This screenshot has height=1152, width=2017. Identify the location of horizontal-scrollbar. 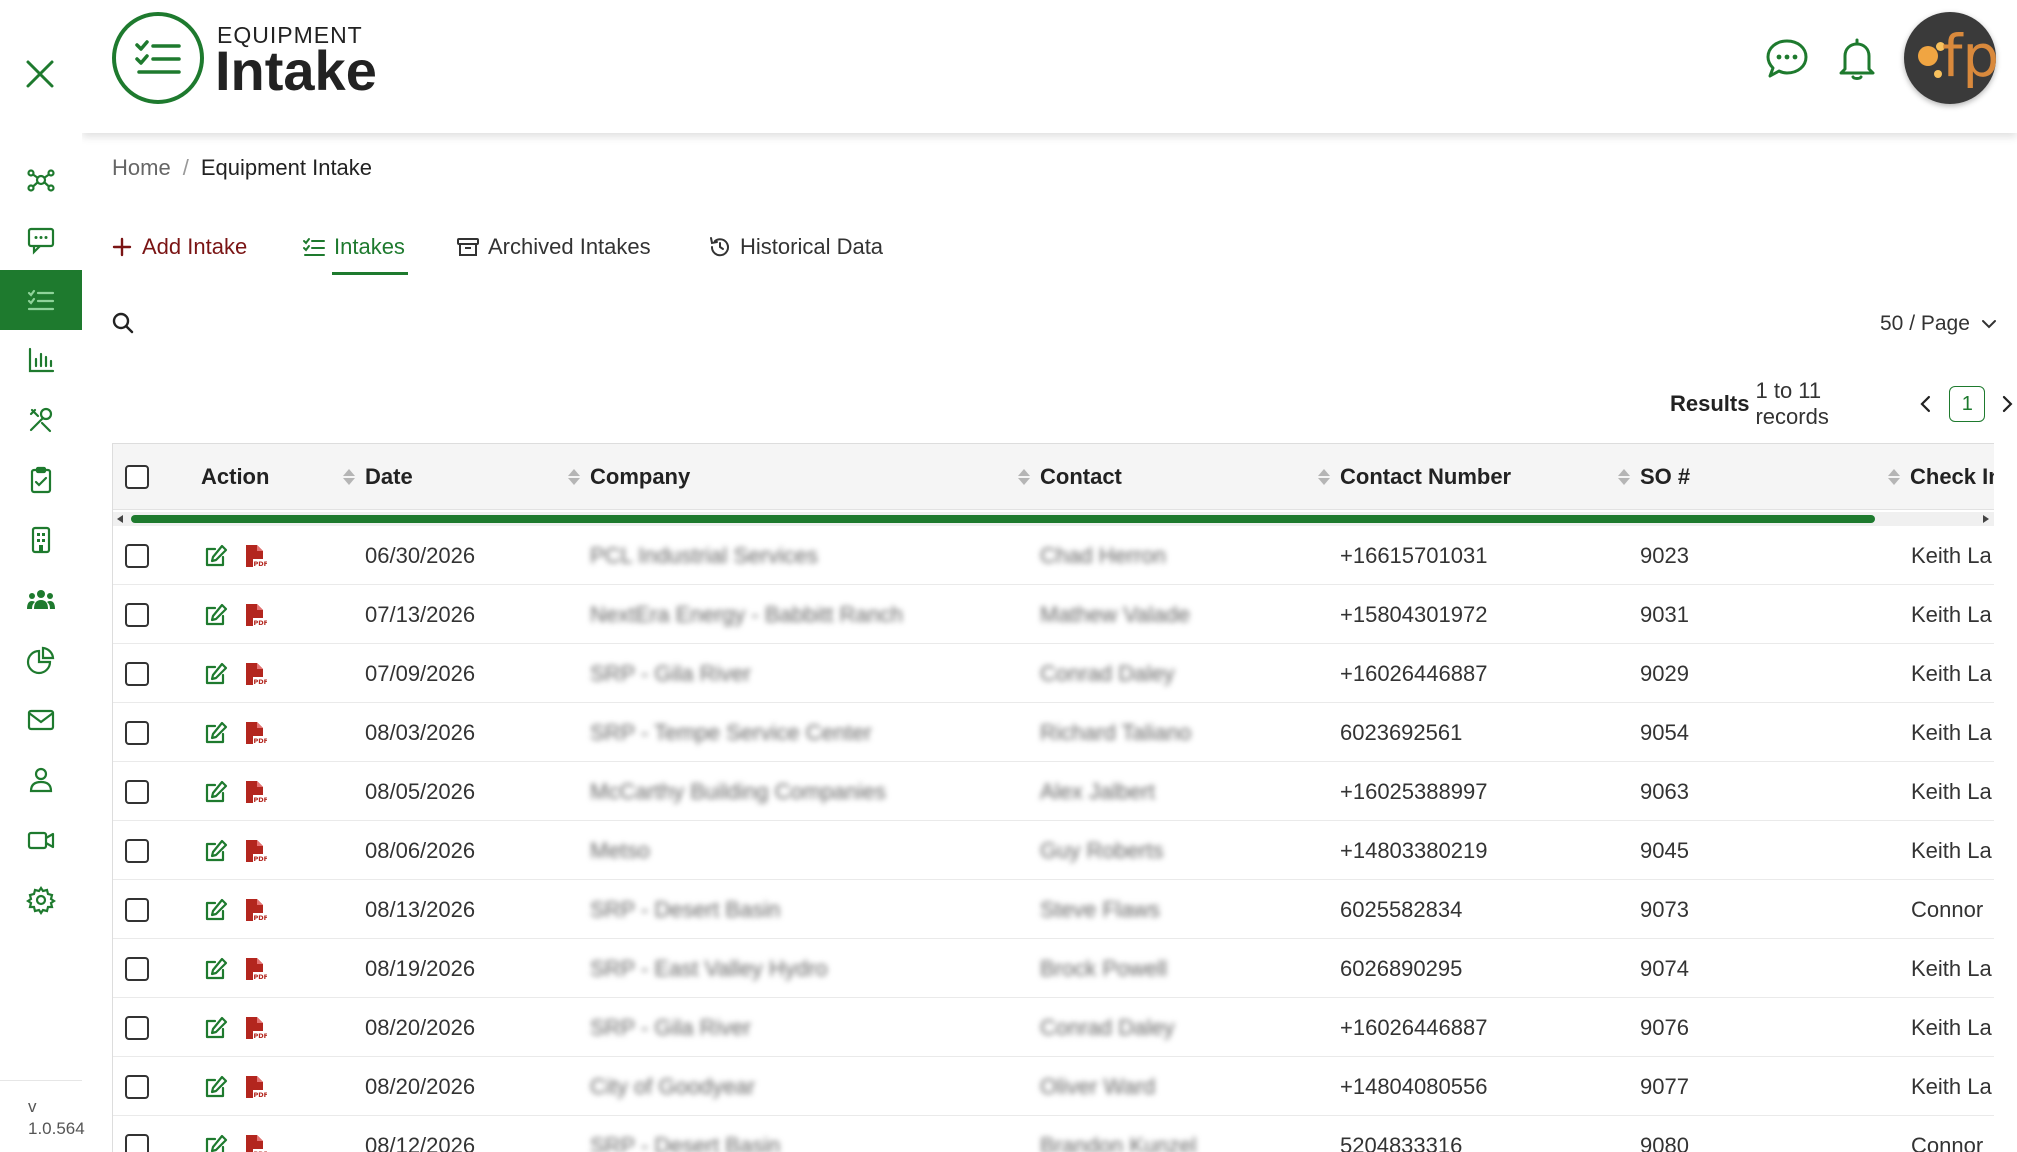
(1053, 519).